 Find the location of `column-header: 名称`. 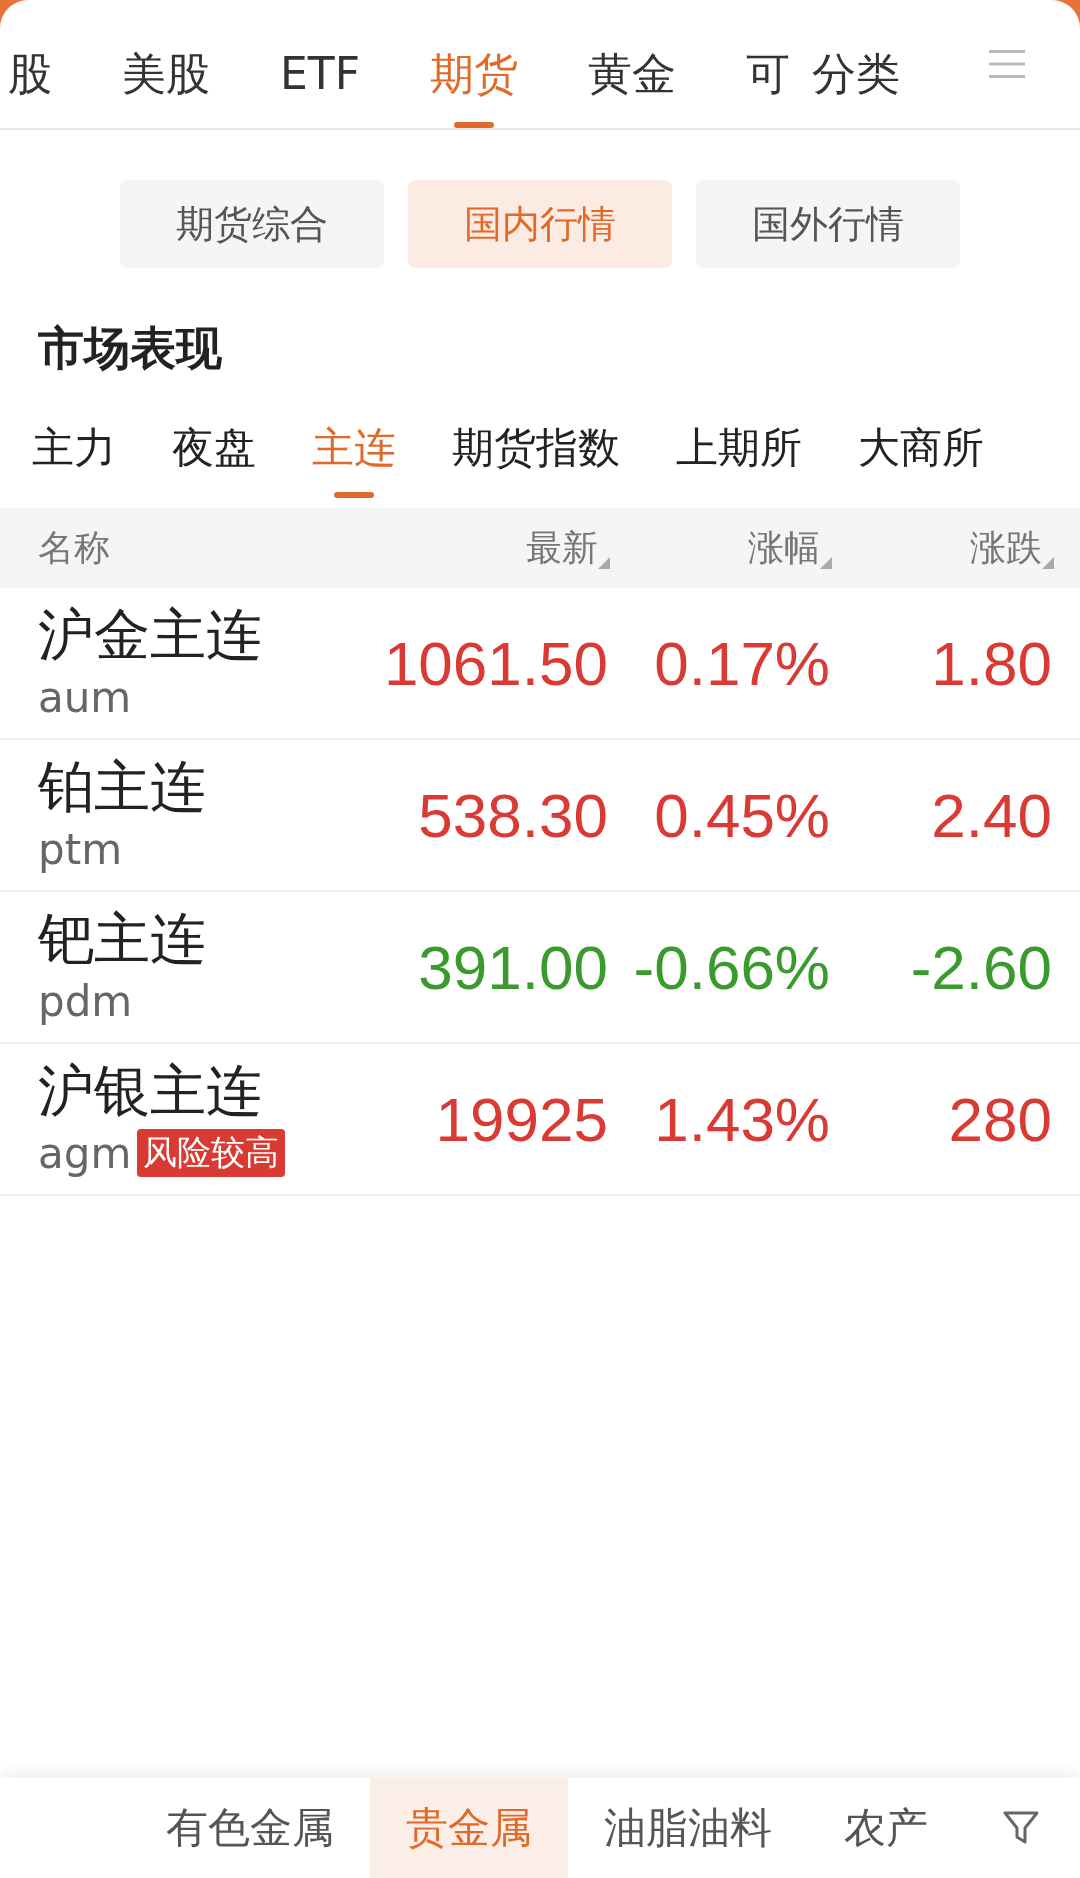

column-header: 名称 is located at coordinates (74, 548).